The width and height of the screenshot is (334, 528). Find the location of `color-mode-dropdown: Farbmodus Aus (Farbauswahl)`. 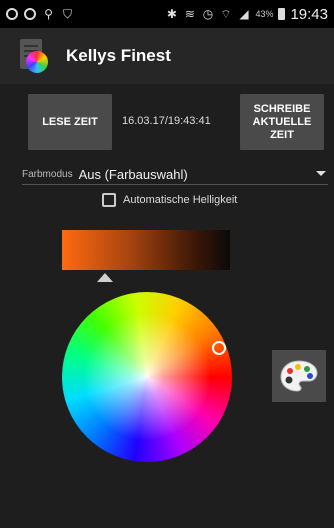

color-mode-dropdown: Farbmodus Aus (Farbauswahl) is located at coordinates (175, 175).